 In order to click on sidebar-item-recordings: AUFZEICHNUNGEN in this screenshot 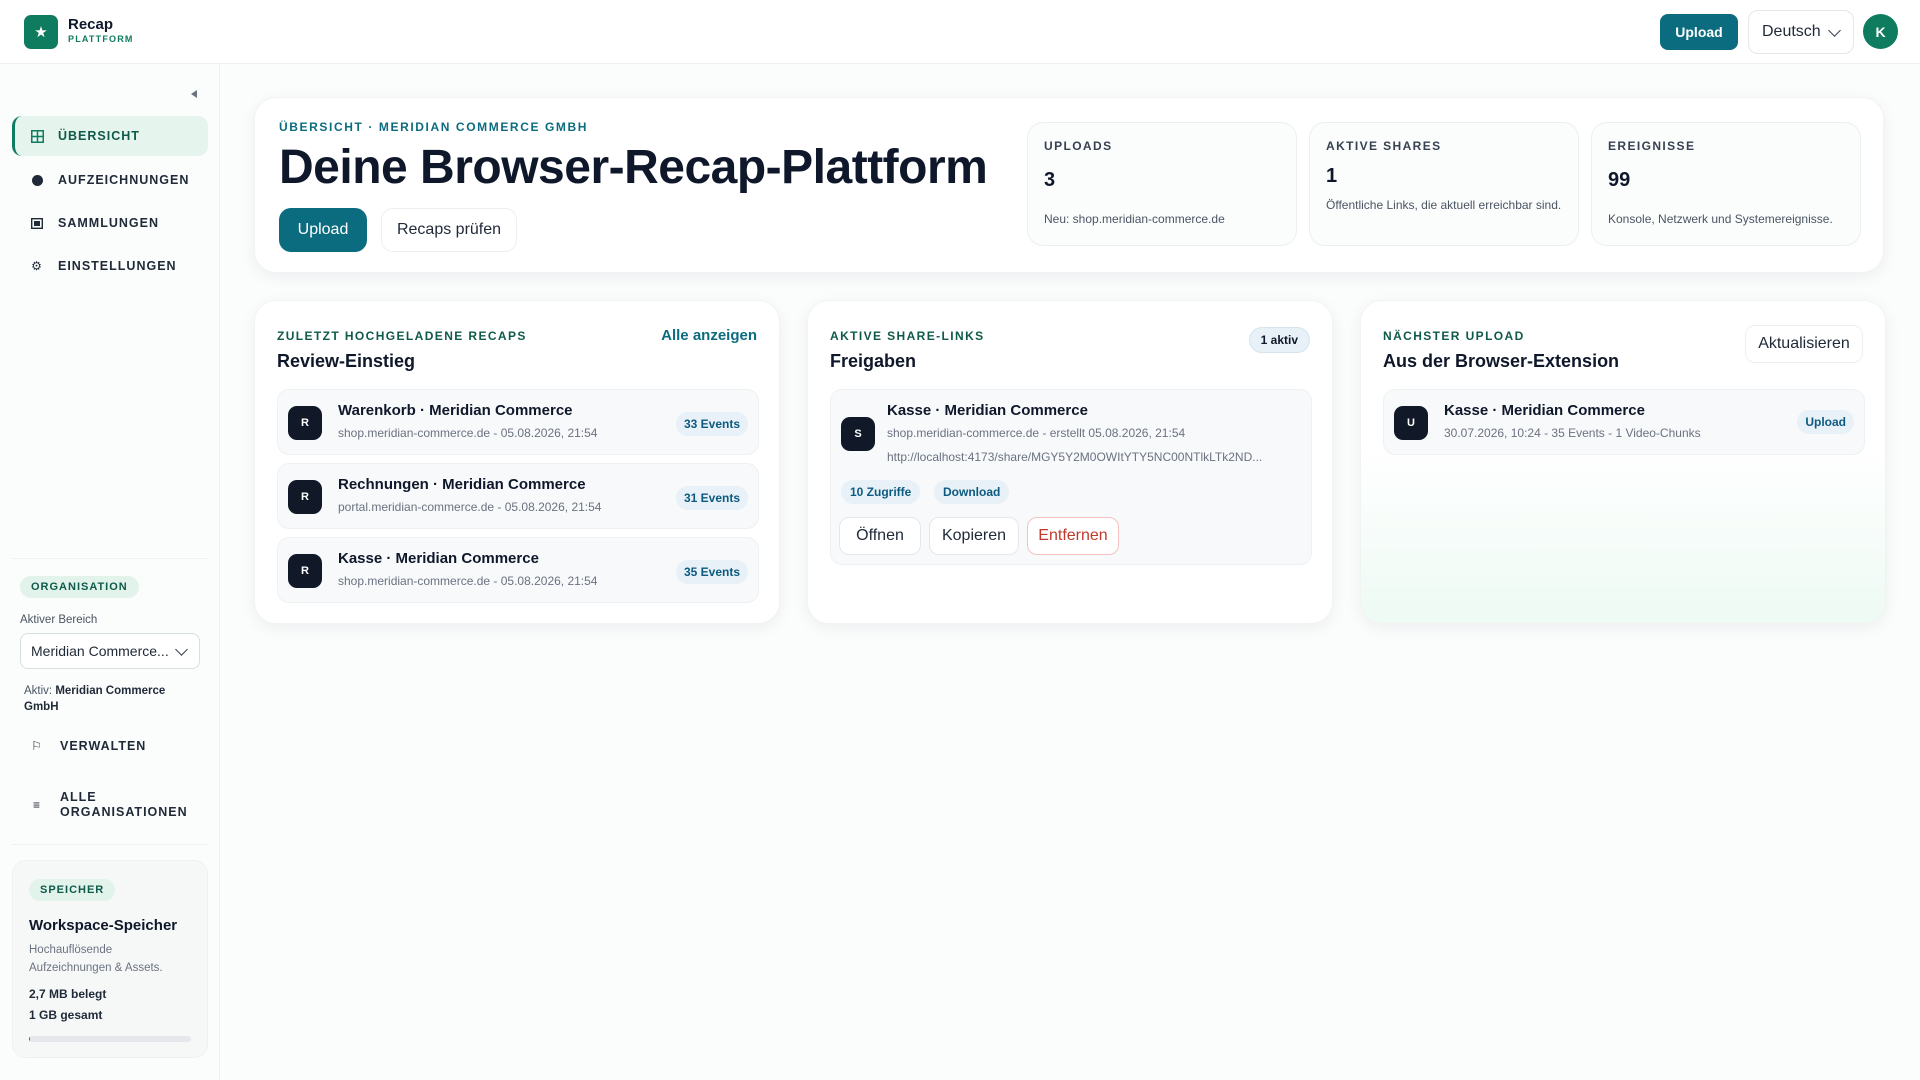, I will do `click(110, 180)`.